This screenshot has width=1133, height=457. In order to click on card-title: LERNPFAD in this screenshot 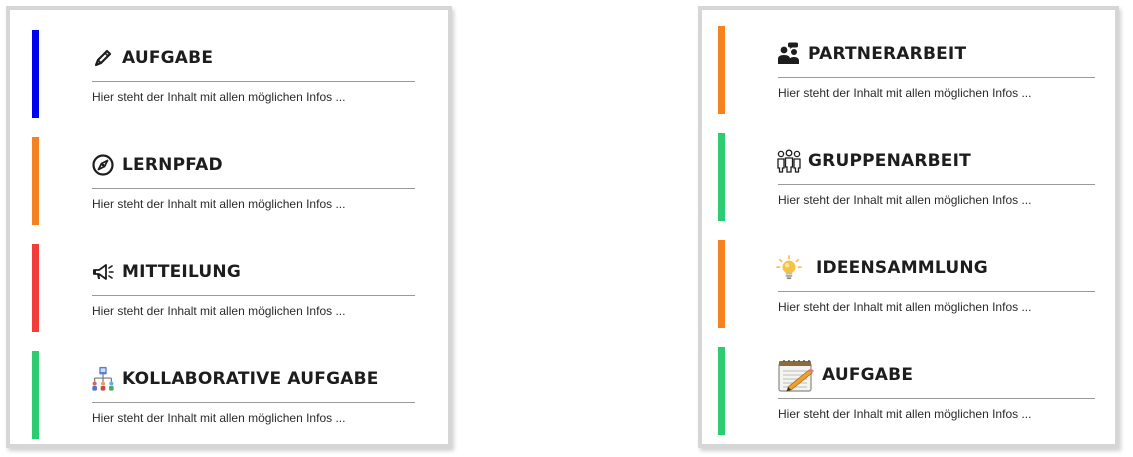, I will do `click(172, 165)`.